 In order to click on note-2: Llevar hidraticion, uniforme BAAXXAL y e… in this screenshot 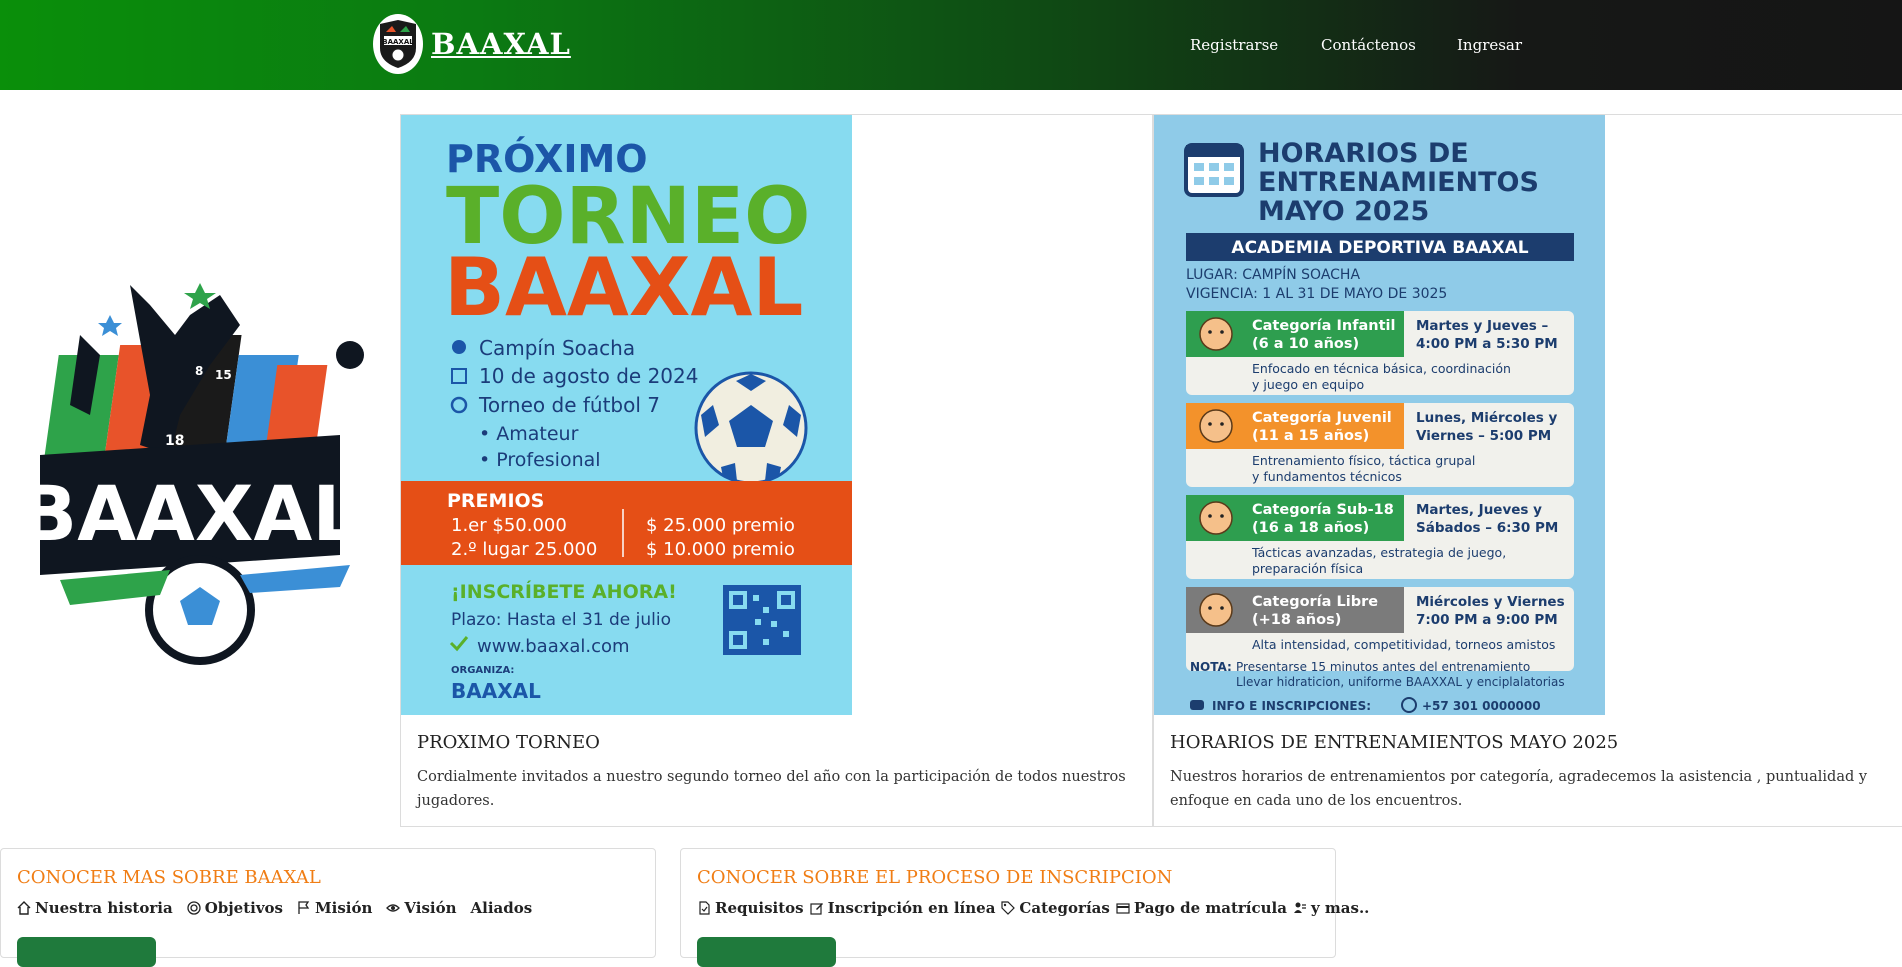, I will do `click(1400, 682)`.